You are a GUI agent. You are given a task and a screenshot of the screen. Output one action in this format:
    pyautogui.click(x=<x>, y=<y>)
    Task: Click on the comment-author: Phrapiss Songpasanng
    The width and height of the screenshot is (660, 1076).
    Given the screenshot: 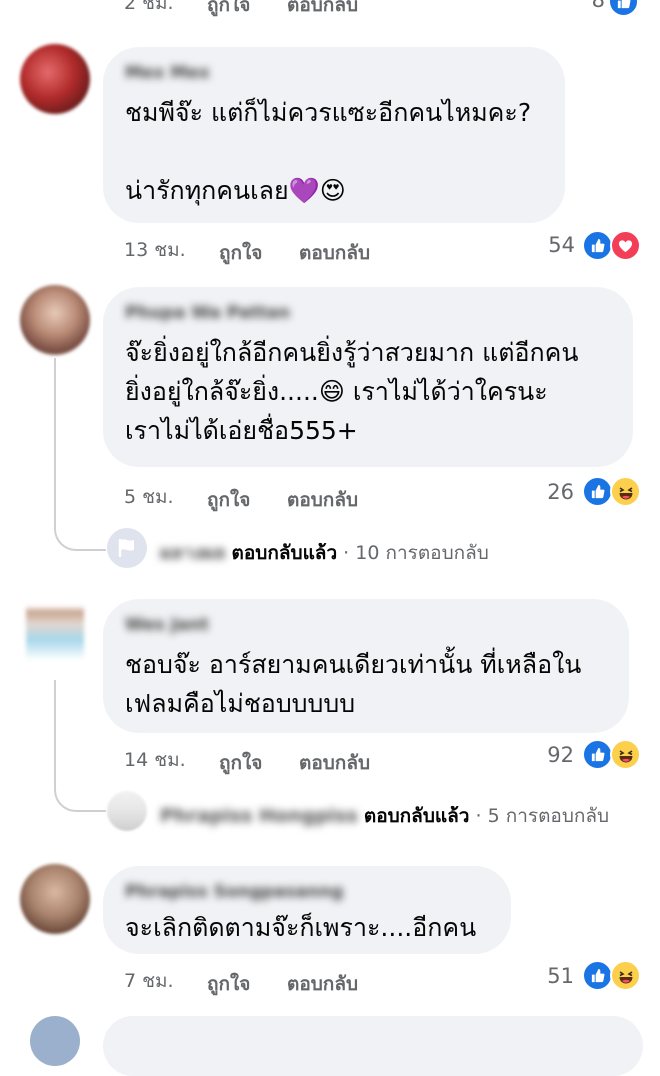 What is the action you would take?
    pyautogui.click(x=234, y=892)
    